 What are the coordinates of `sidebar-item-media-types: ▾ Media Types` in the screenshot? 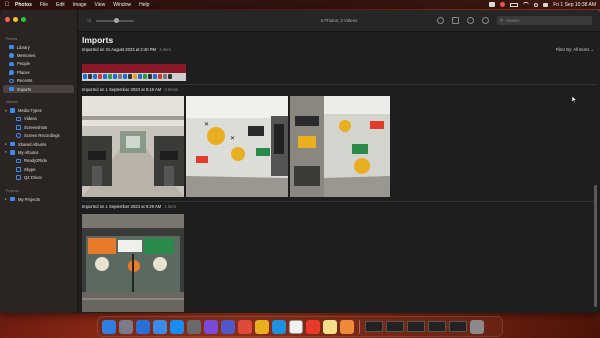 It's located at (38, 110).